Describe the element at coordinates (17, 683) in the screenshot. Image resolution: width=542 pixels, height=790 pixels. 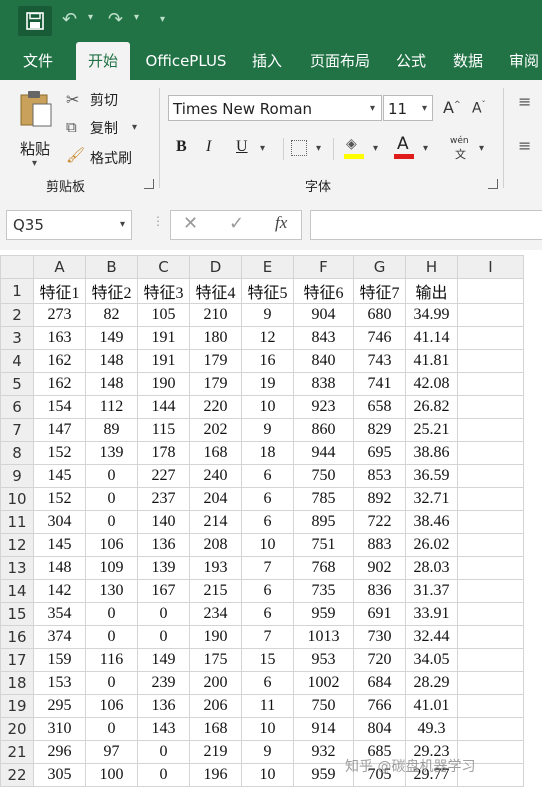
I see `row-header: 18` at that location.